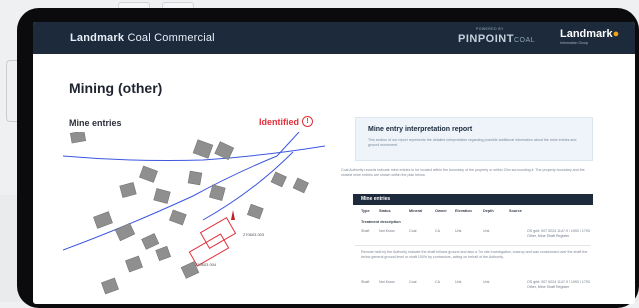  I want to click on mine-entry-marker-label: 270603 003, so click(254, 234).